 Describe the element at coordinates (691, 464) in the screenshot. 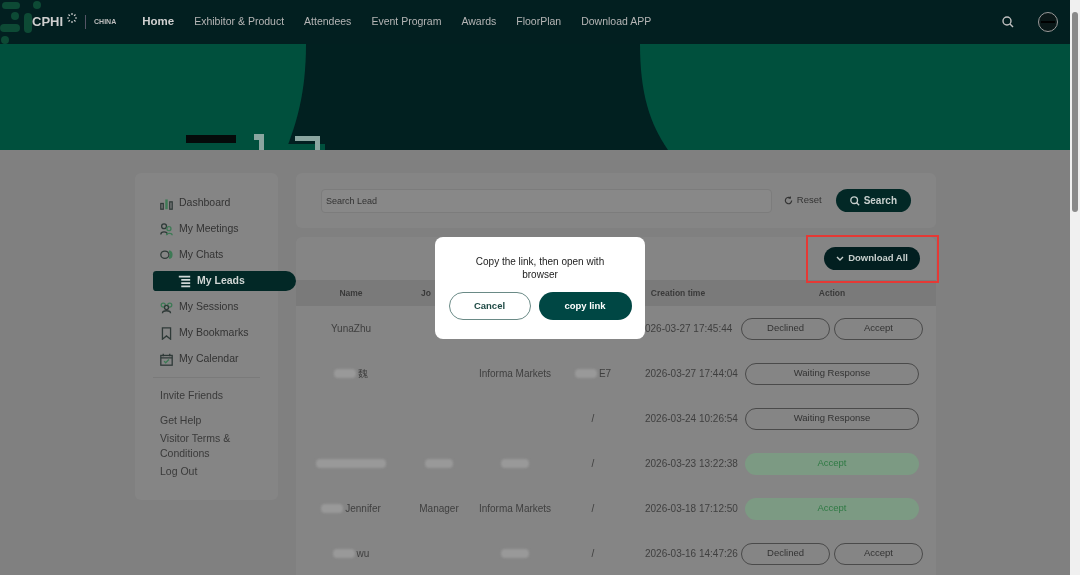

I see `table-cell-text: 2026-03-23 13:22:38` at that location.